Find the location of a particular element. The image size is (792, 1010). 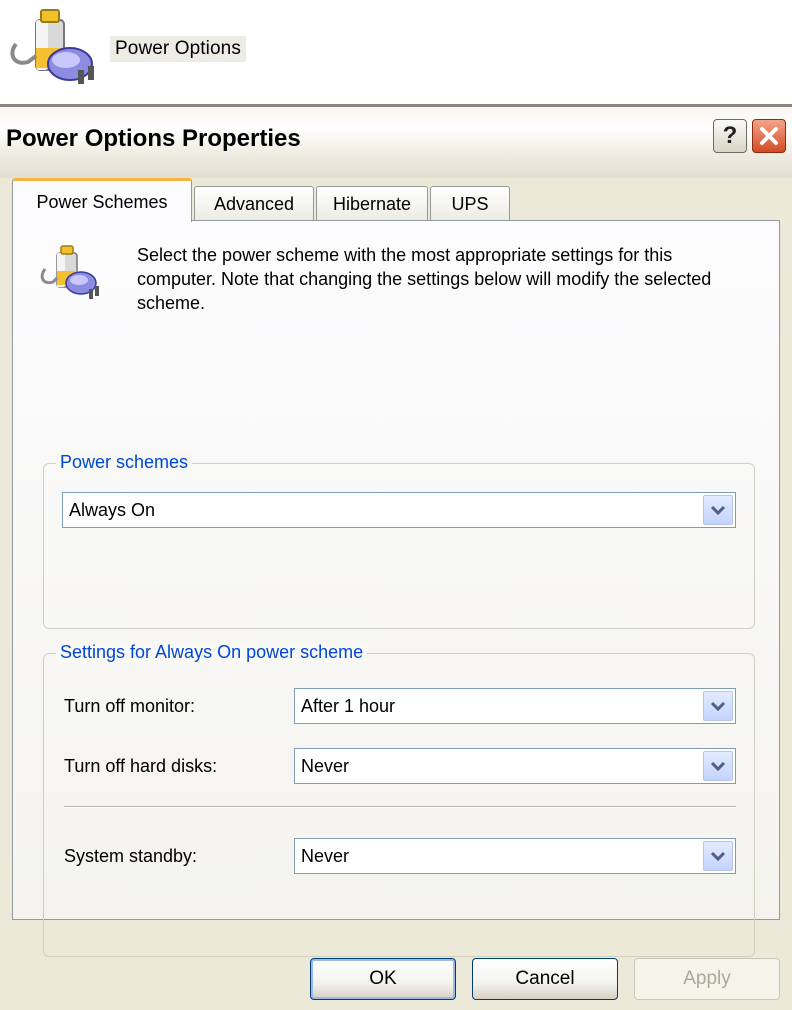

desktop-shortcut-label: Power Options is located at coordinates (178, 49).